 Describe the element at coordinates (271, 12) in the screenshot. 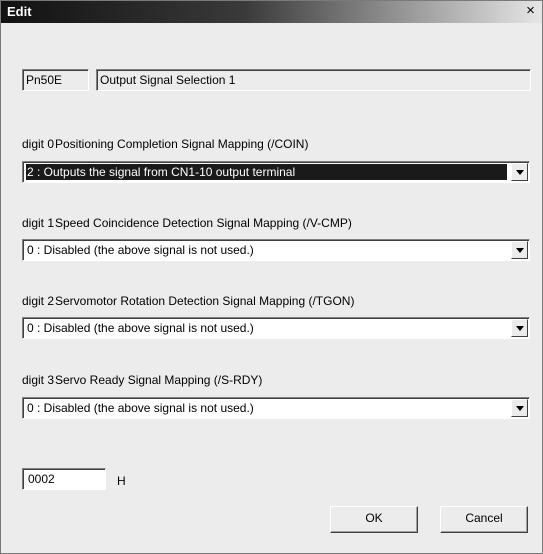

I see `title-bar: Edit ×` at that location.